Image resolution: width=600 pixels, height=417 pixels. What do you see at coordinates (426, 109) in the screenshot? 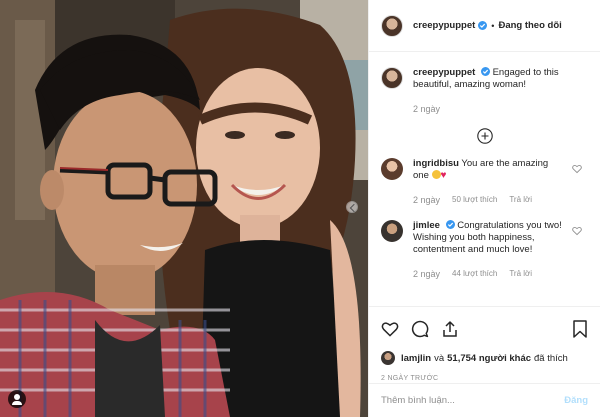
I see `caption-age: 2 ngày` at bounding box center [426, 109].